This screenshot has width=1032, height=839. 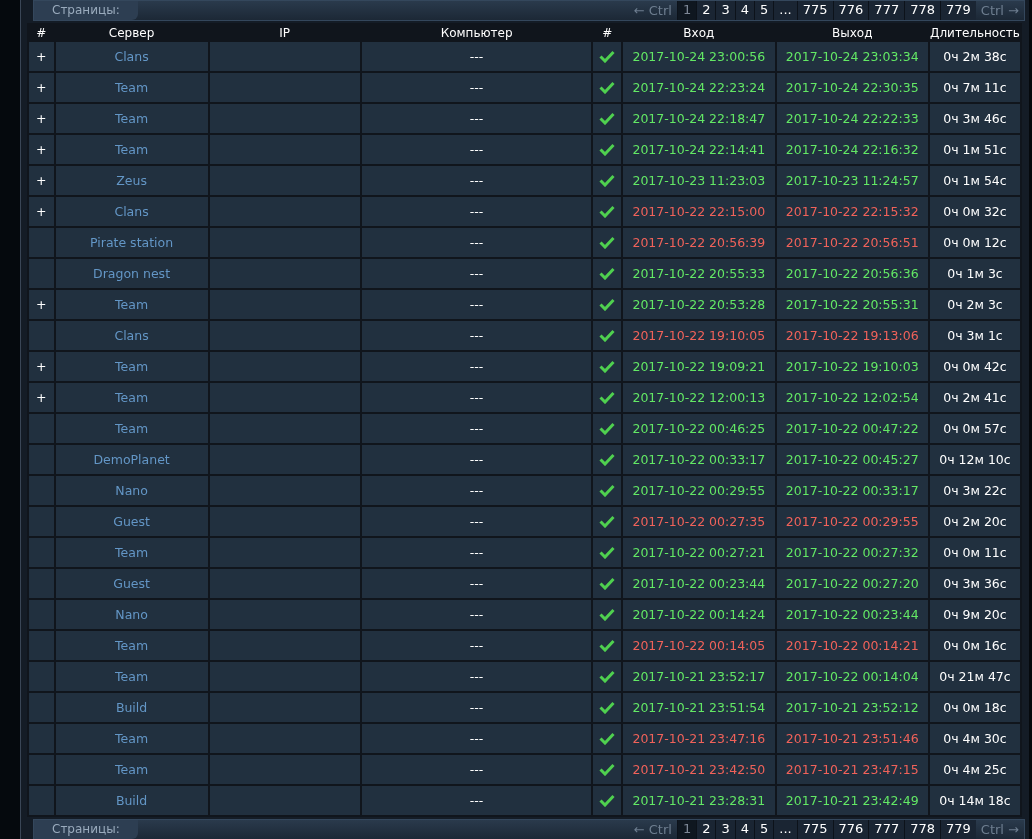 What do you see at coordinates (852, 769) in the screenshot?
I see `logout-time: 2017-10-21 23:47:15` at bounding box center [852, 769].